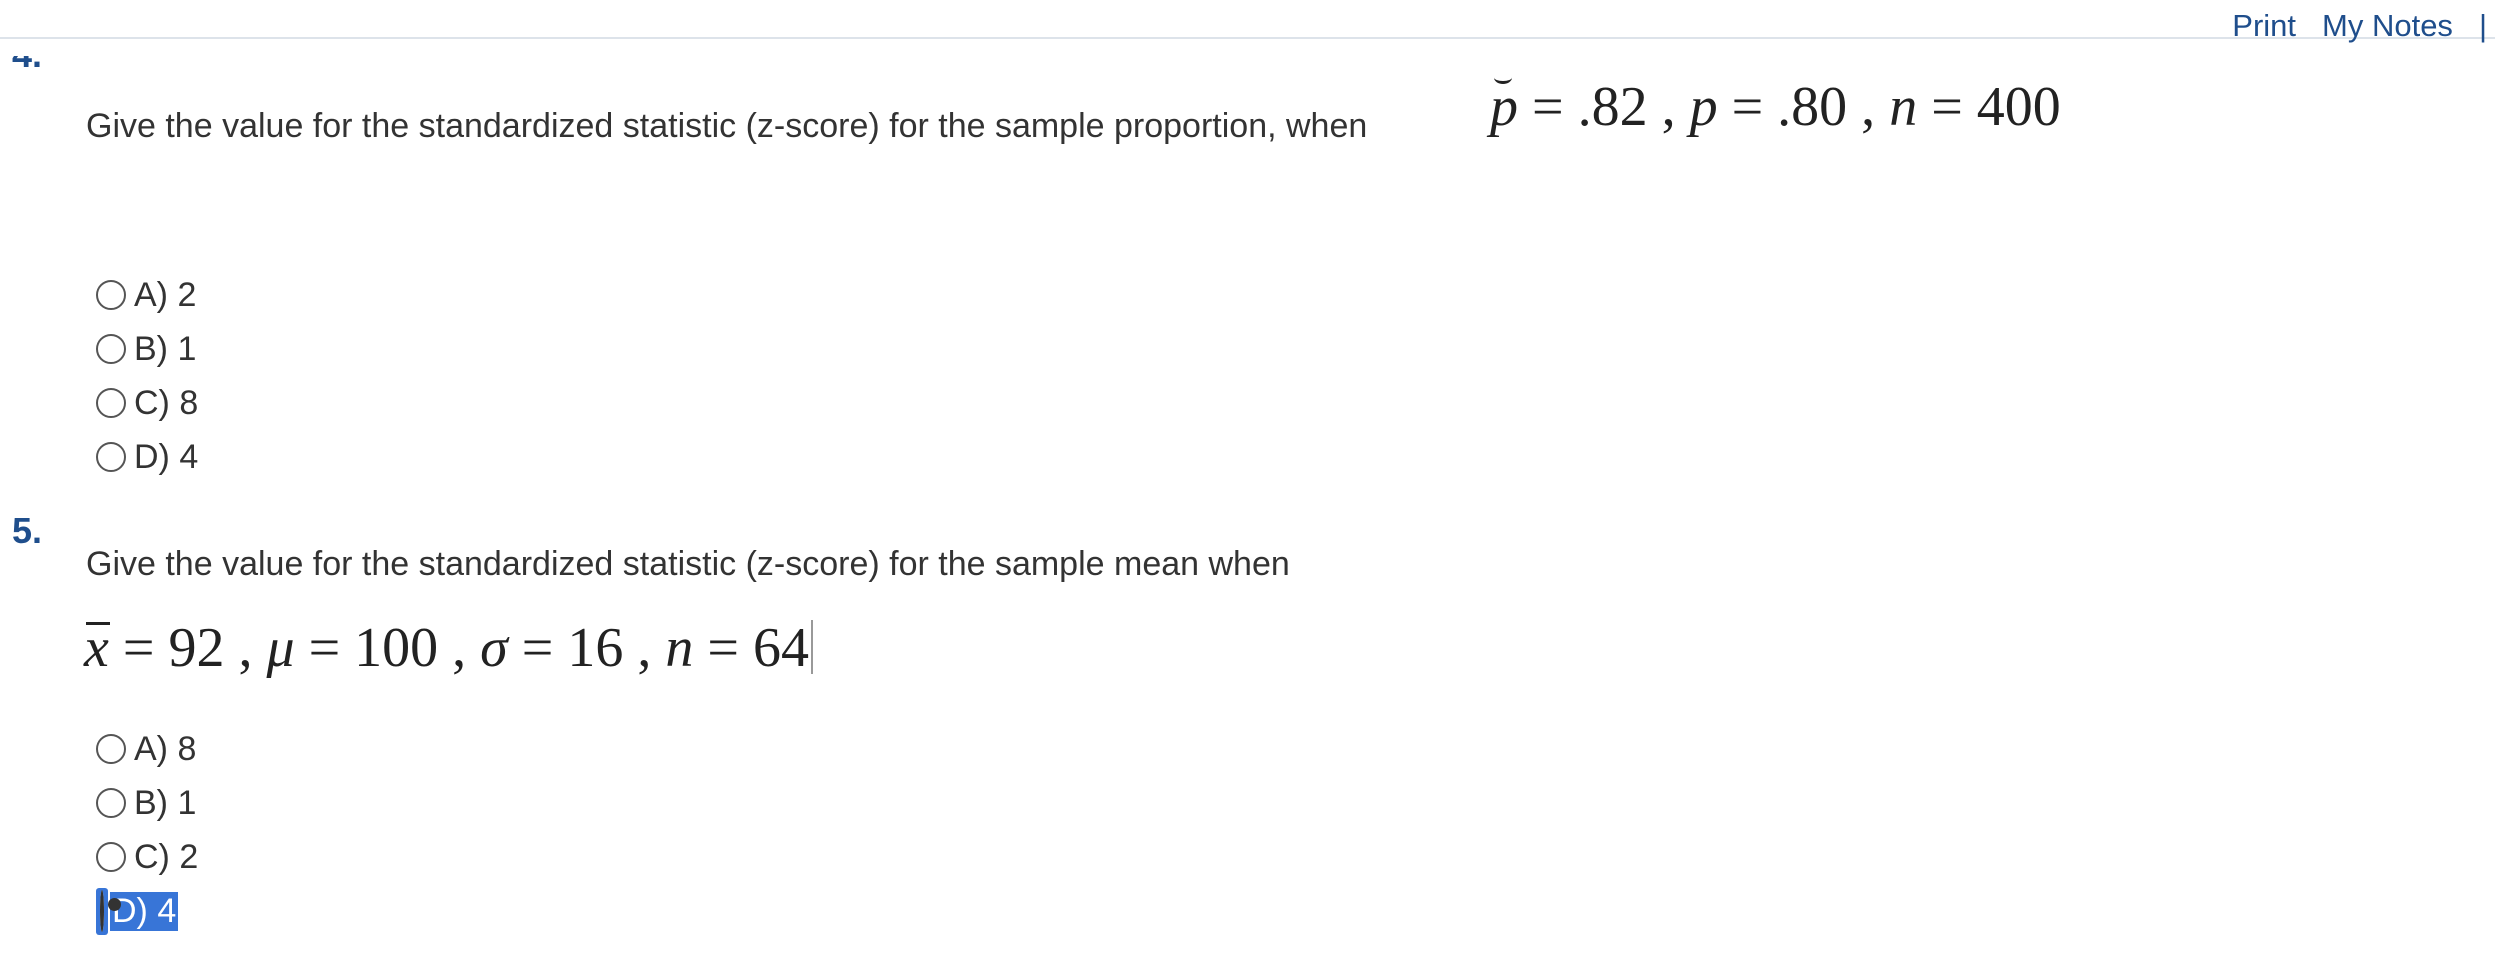  What do you see at coordinates (166, 856) in the screenshot?
I see `option-label: C) 2` at bounding box center [166, 856].